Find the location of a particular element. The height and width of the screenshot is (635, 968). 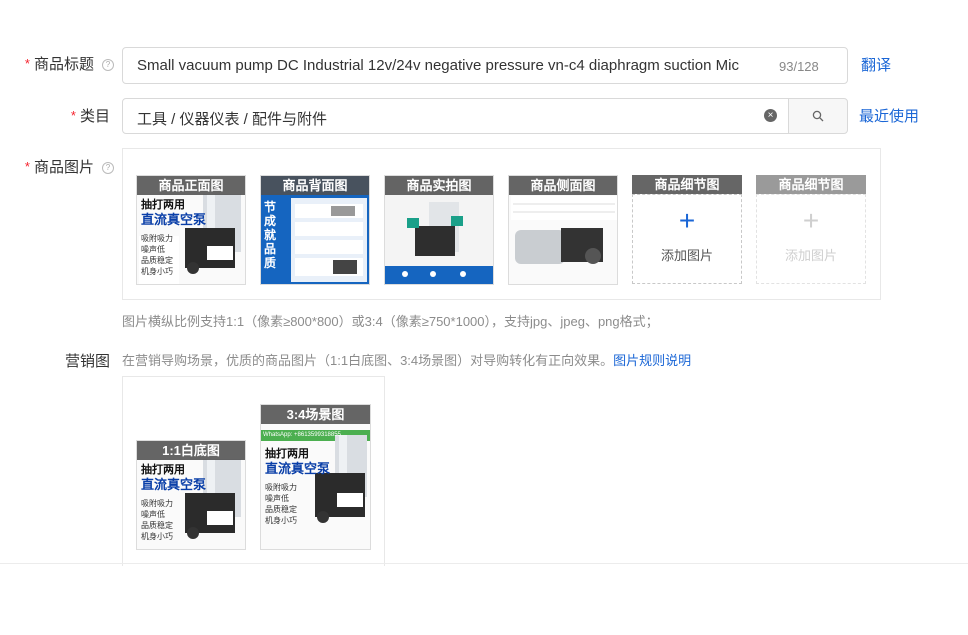

search-icon is located at coordinates (818, 116).